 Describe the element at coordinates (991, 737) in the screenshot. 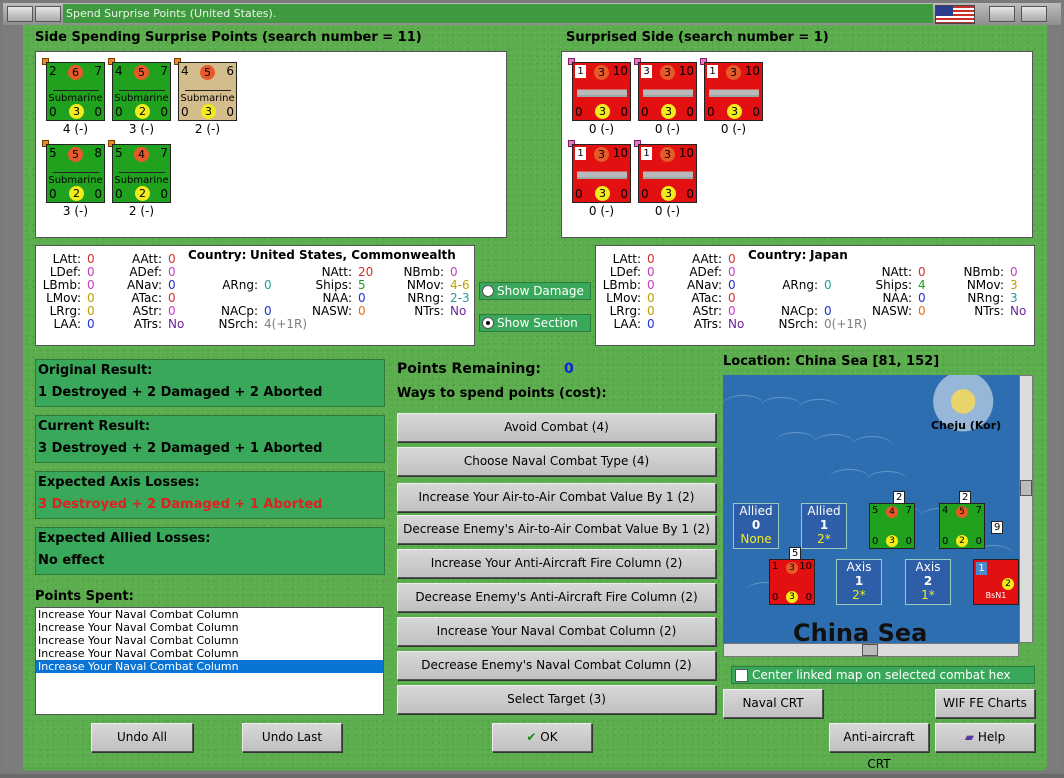

I see `help-button-label: Help` at that location.